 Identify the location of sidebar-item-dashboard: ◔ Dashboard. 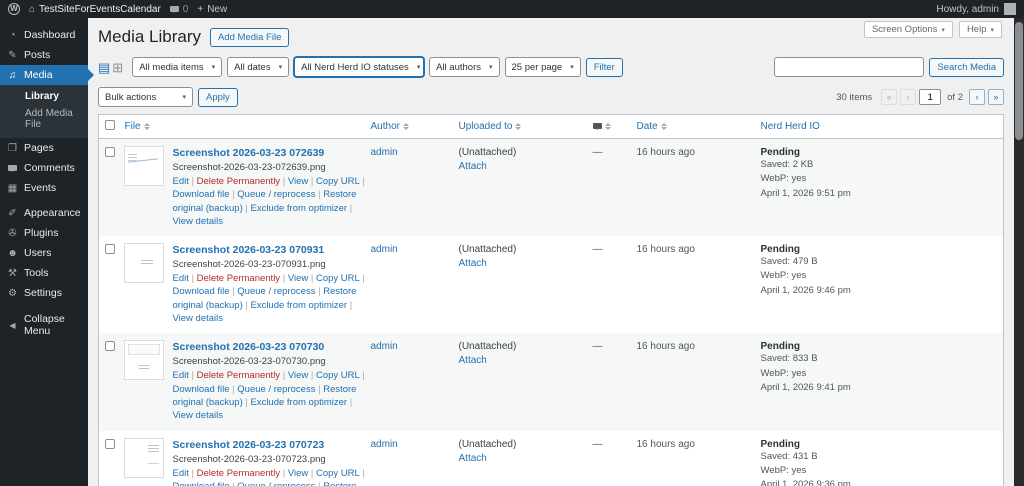
(44, 35).